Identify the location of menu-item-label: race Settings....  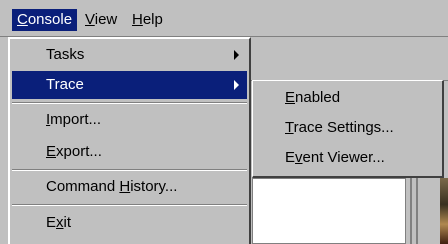
(343, 127).